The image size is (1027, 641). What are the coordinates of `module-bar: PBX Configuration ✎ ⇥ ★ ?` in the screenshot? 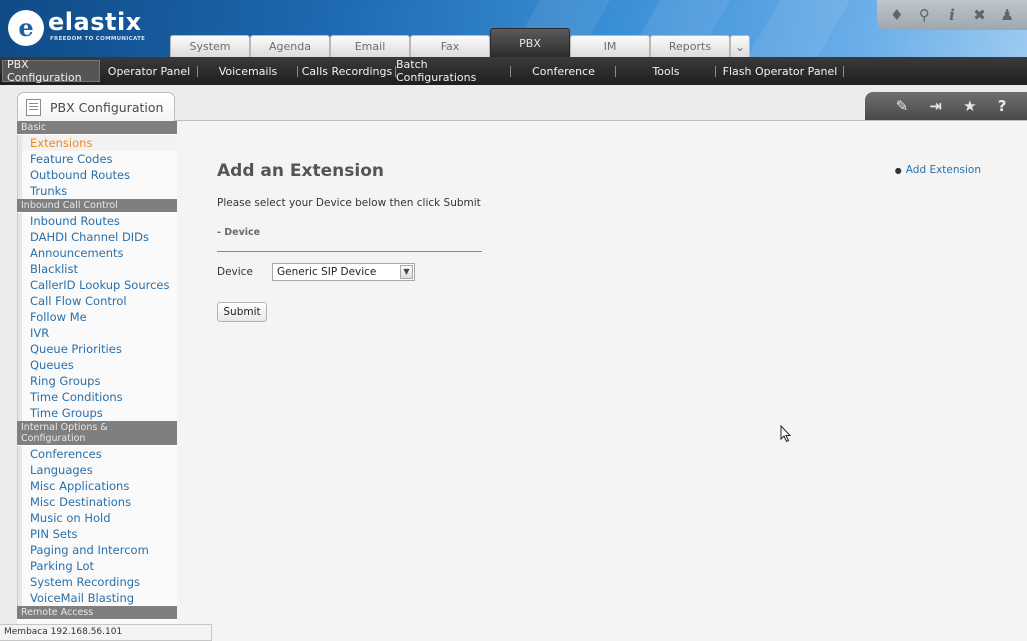 It's located at (513, 103).